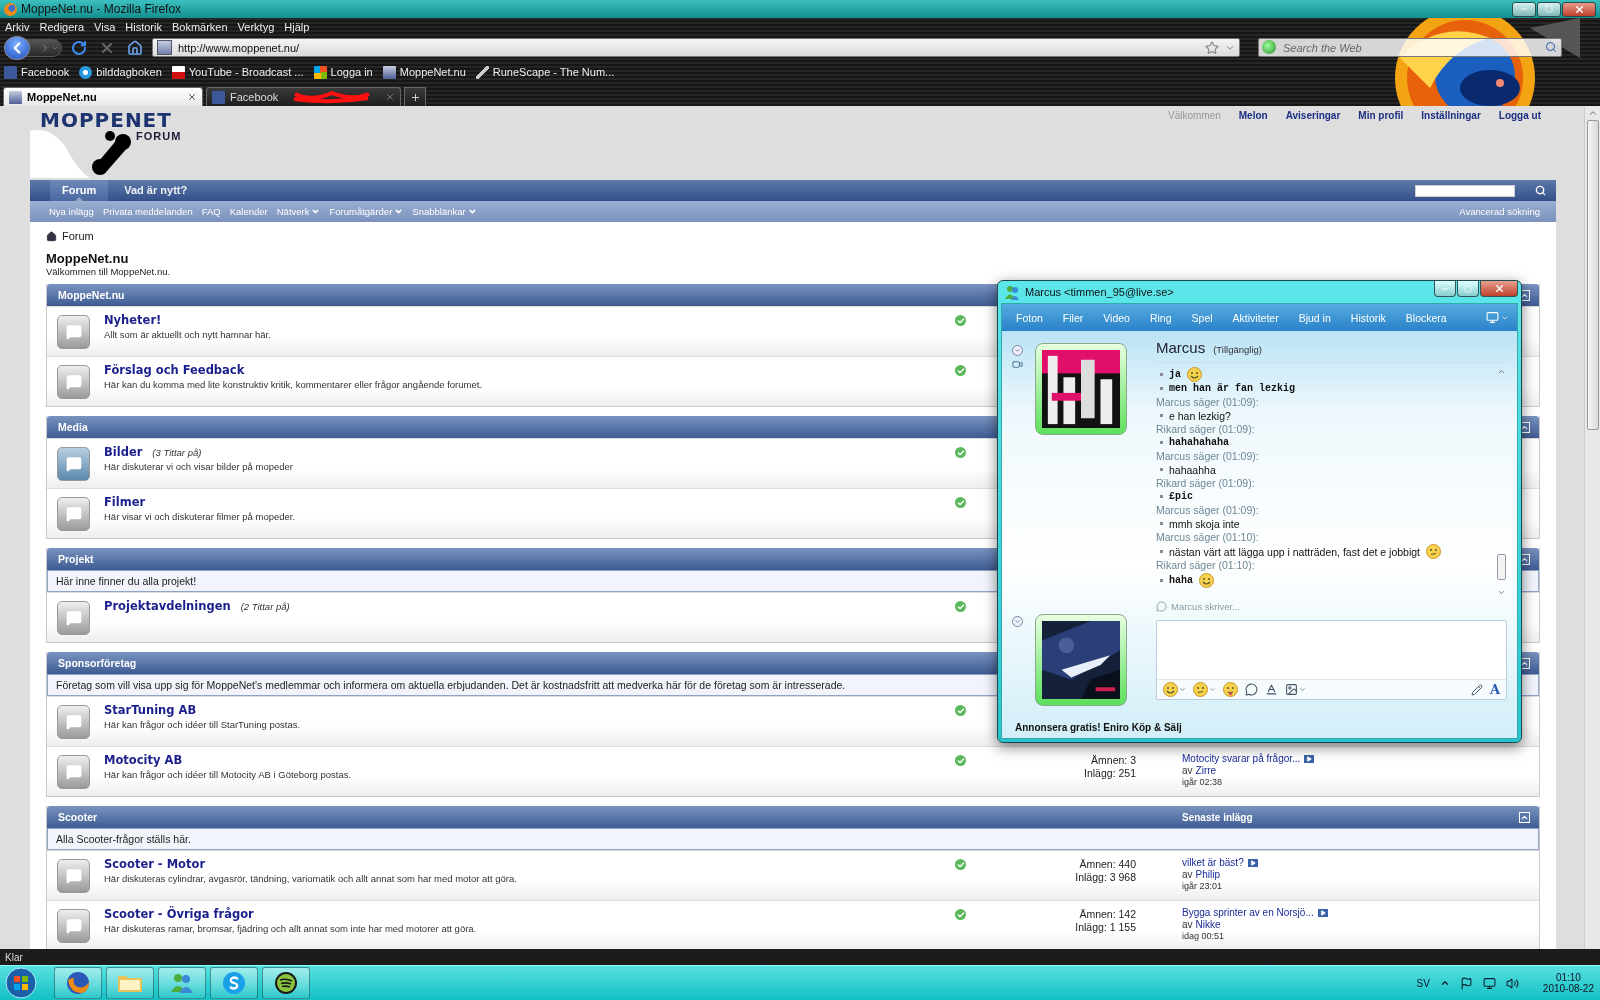 This screenshot has width=1600, height=1000. What do you see at coordinates (1549, 9) in the screenshot?
I see `restore-button` at bounding box center [1549, 9].